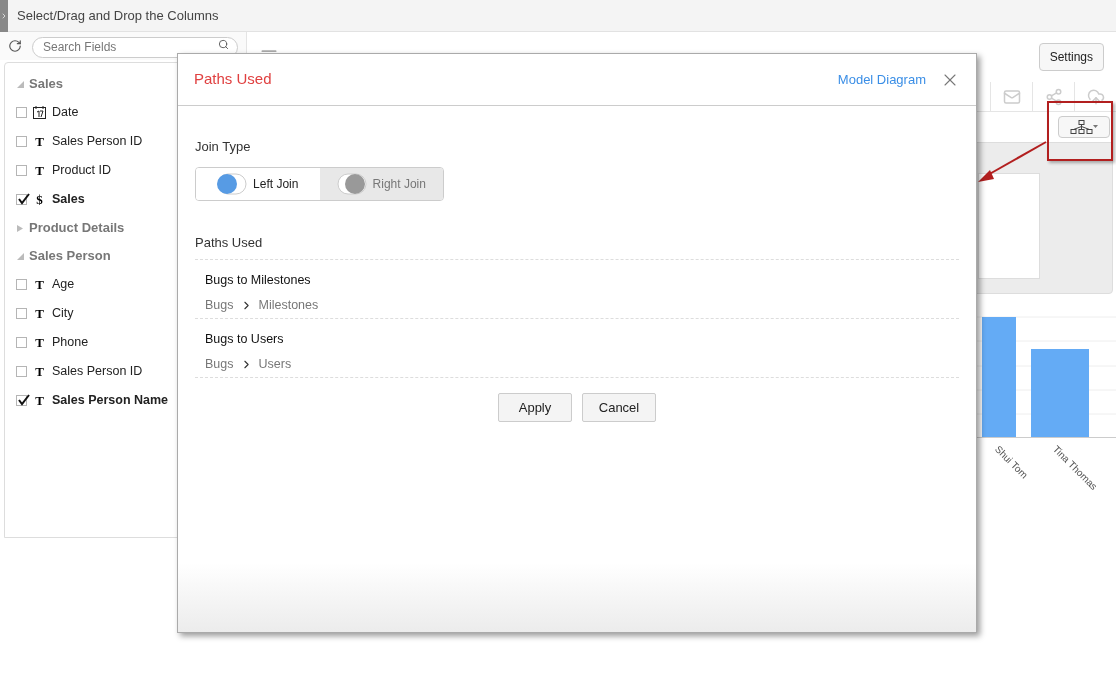 The image size is (1116, 697). Describe the element at coordinates (135, 47) in the screenshot. I see `search-field: Search Fields` at that location.